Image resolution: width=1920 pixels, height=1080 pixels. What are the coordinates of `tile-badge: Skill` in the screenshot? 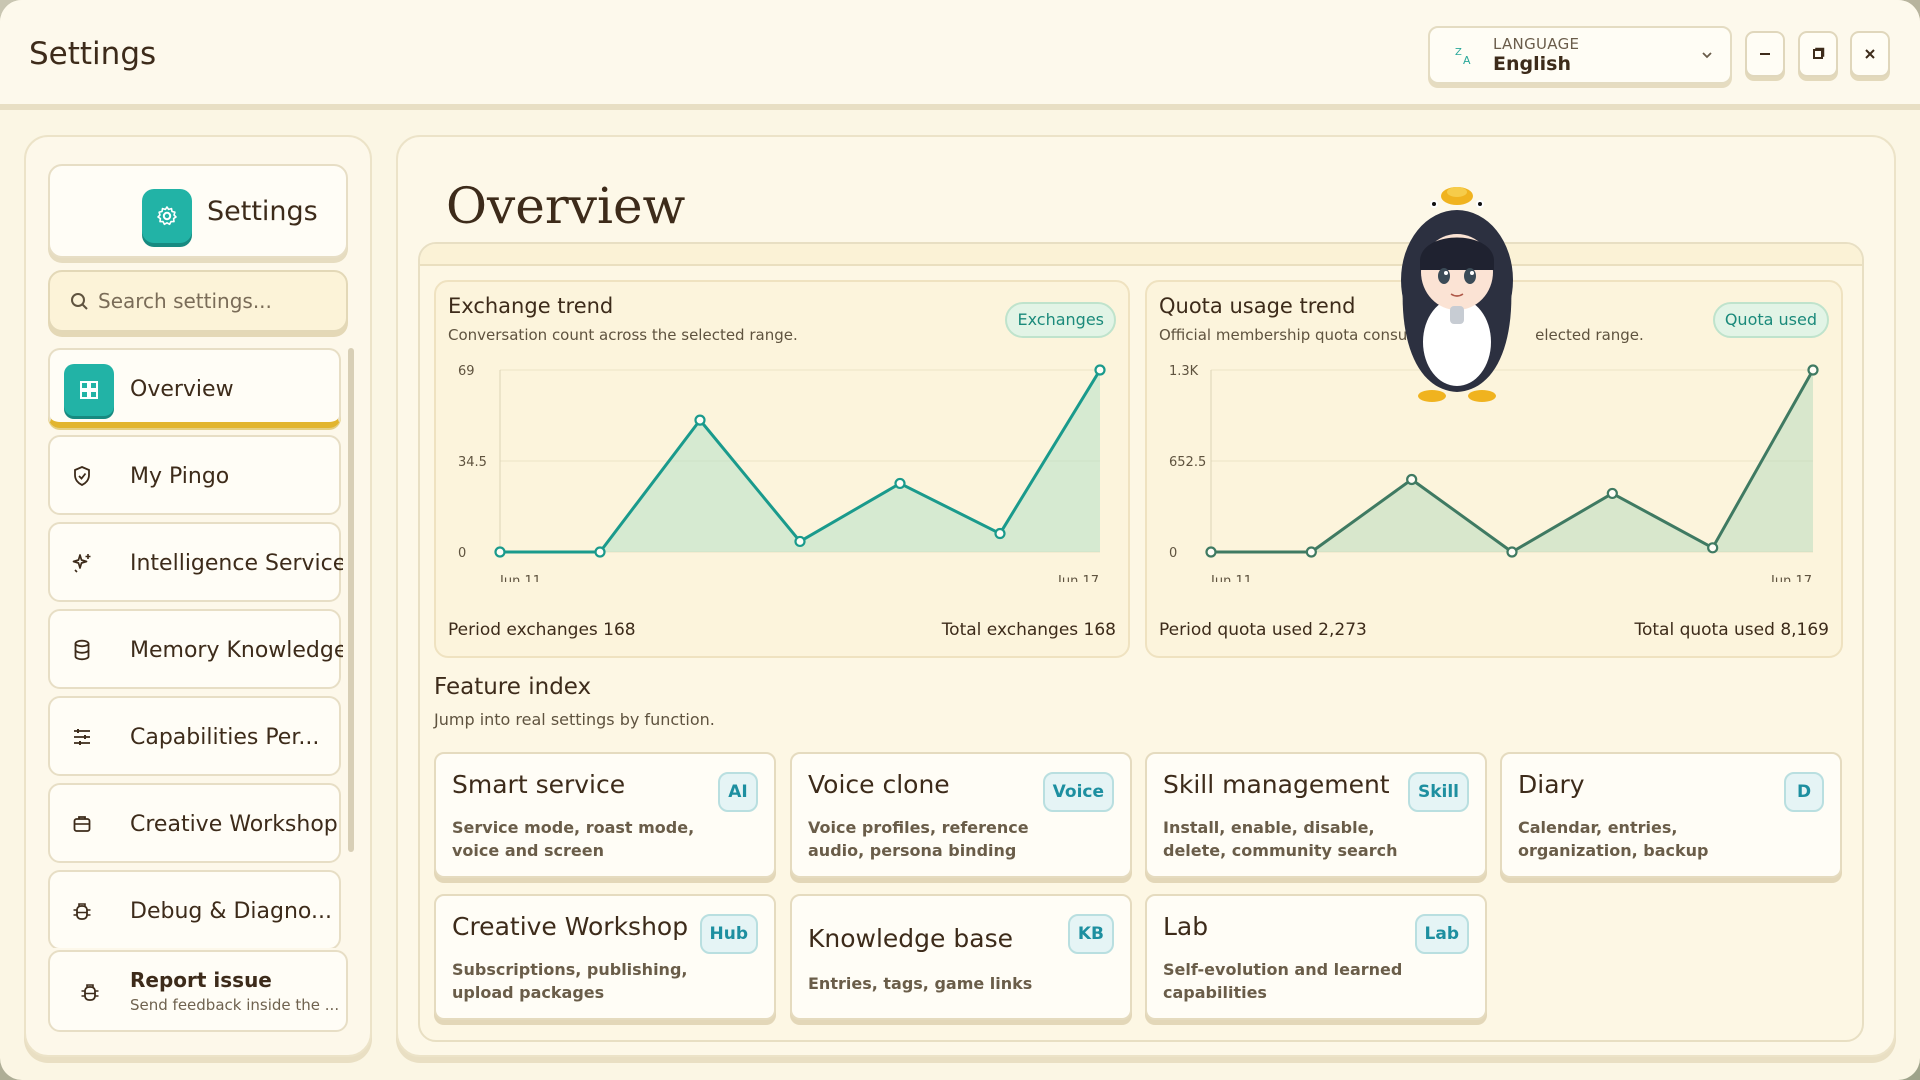 It's located at (1438, 792).